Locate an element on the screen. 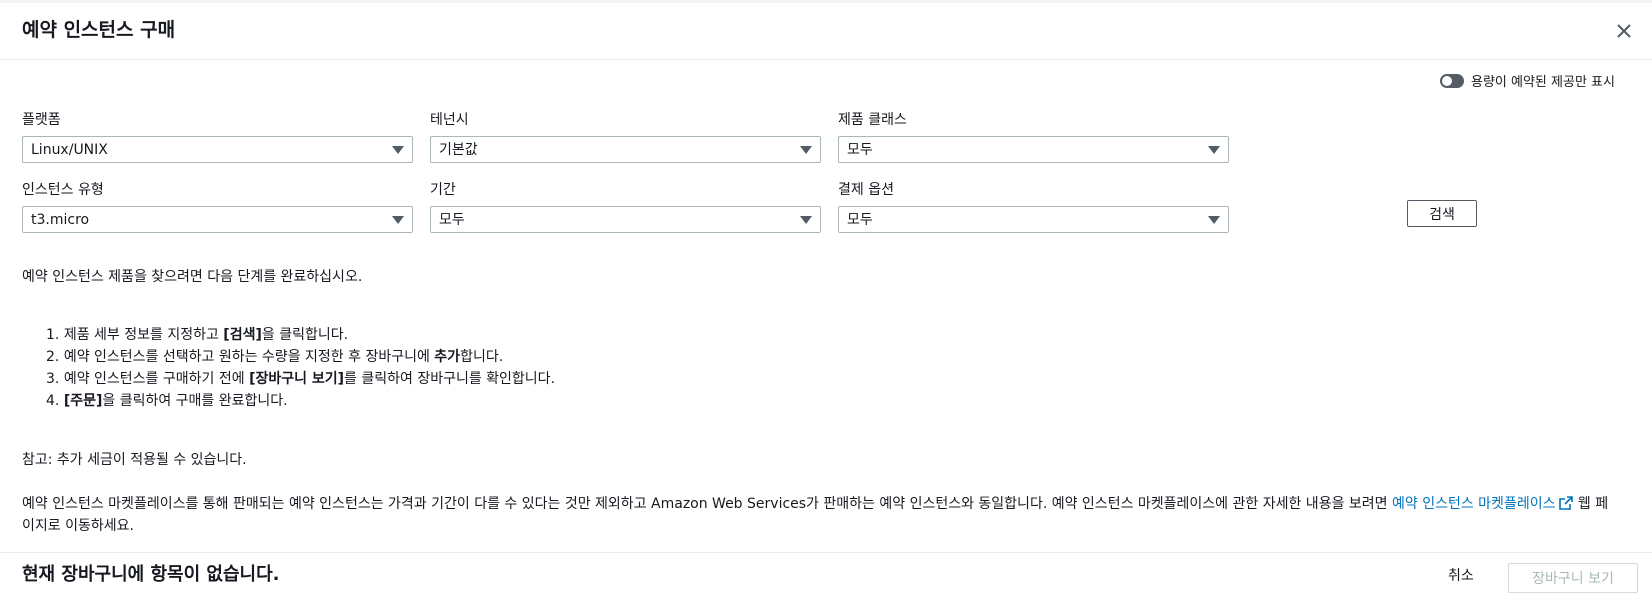 This screenshot has width=1652, height=593. toggle-knob is located at coordinates (1447, 80).